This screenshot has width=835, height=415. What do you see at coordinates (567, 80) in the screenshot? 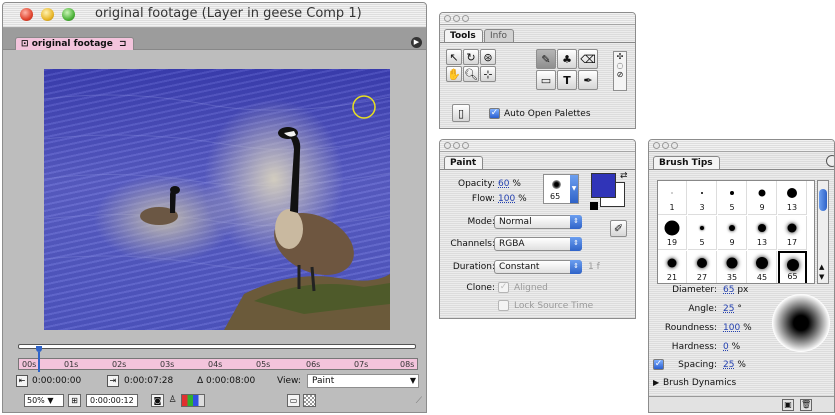
I see `text-tool-button: T` at bounding box center [567, 80].